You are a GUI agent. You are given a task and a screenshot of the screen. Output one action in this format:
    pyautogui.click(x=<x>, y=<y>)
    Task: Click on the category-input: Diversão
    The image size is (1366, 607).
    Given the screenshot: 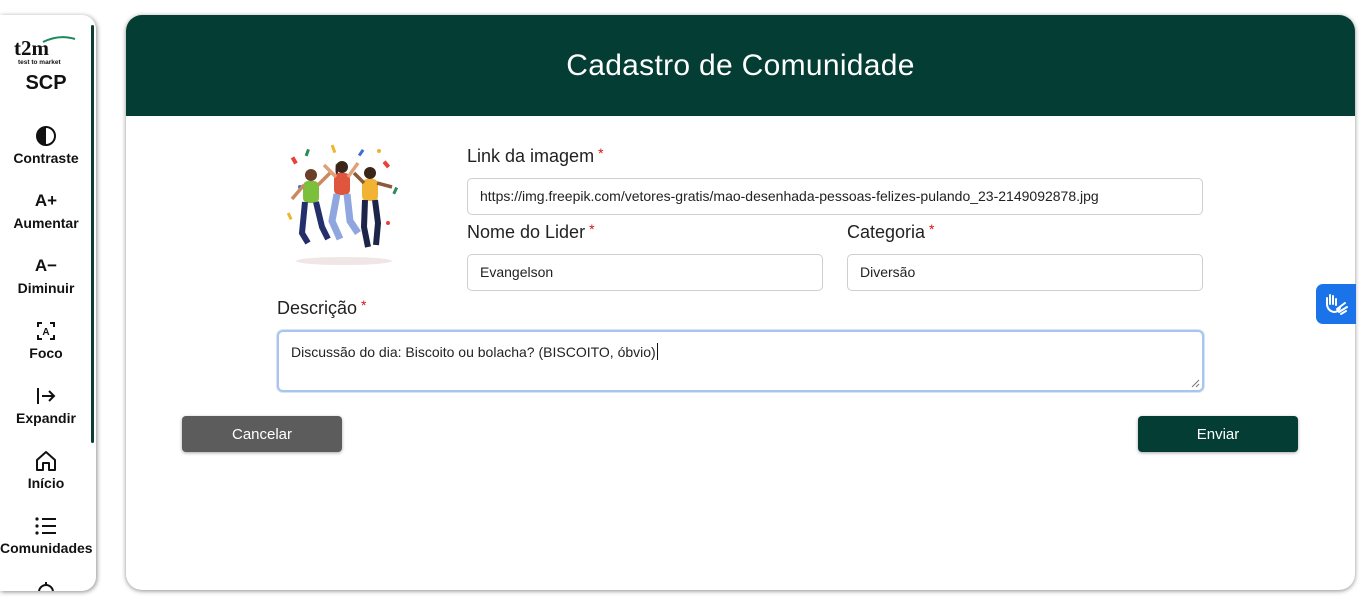 What is the action you would take?
    pyautogui.click(x=1025, y=272)
    